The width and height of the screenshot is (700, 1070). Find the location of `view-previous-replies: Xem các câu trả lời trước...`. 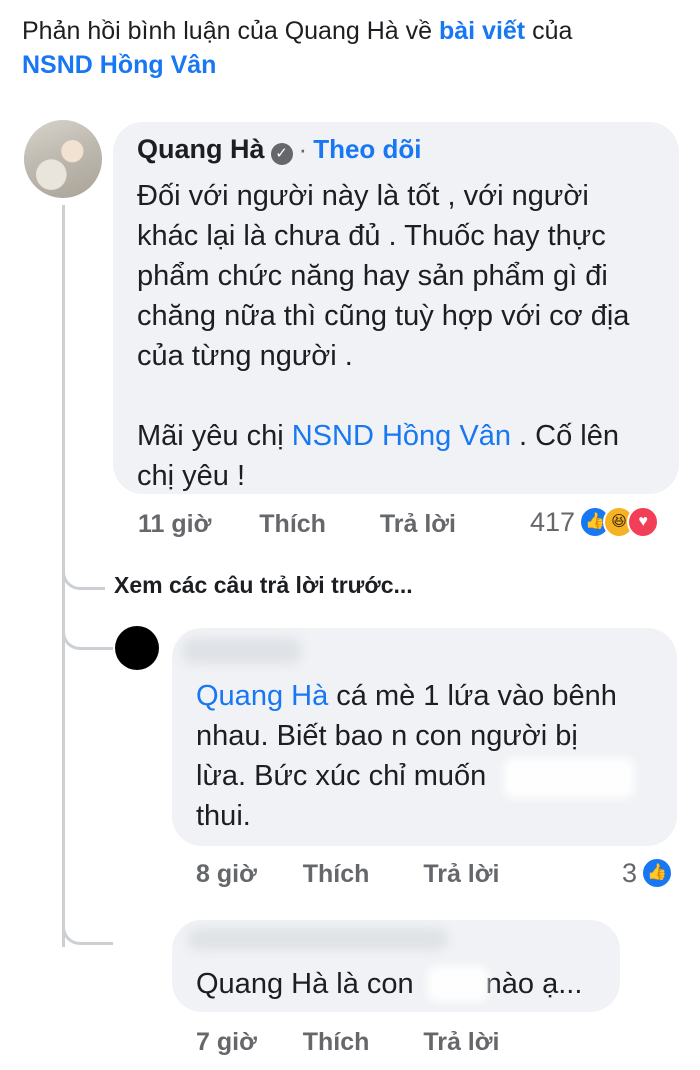

view-previous-replies: Xem các câu trả lời trước... is located at coordinates (263, 585).